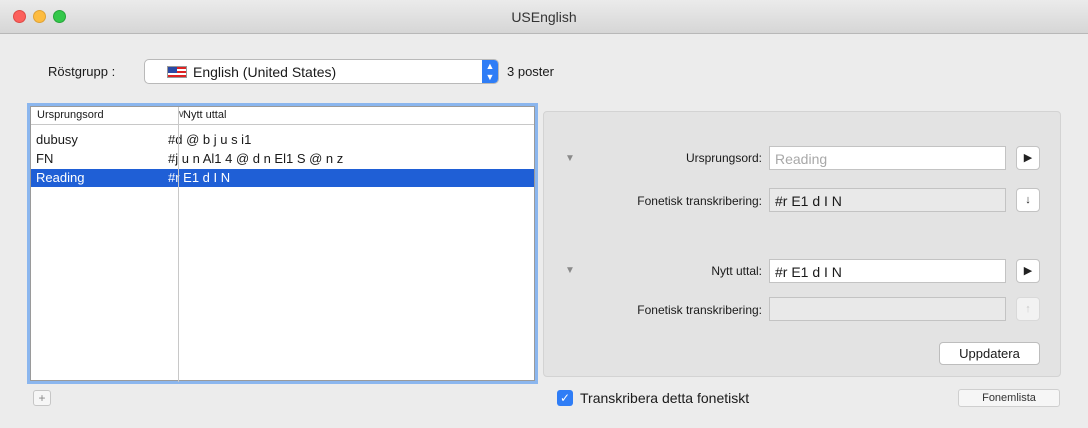  I want to click on window-title: USEnglish, so click(544, 17).